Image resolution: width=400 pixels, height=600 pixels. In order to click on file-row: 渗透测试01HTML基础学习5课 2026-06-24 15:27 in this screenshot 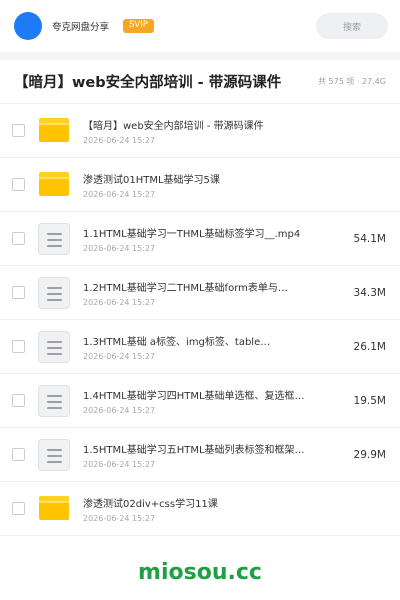, I will do `click(200, 185)`.